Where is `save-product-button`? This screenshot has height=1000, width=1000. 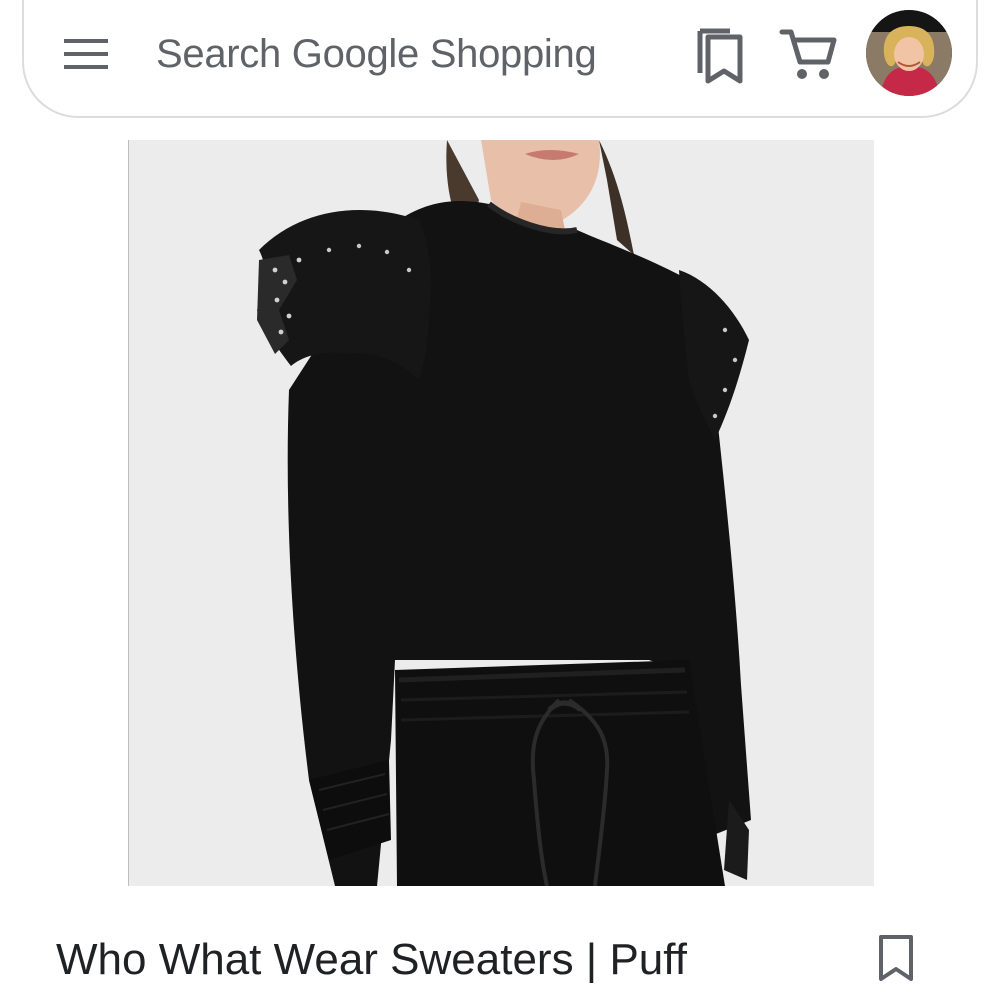 save-product-button is located at coordinates (896, 958).